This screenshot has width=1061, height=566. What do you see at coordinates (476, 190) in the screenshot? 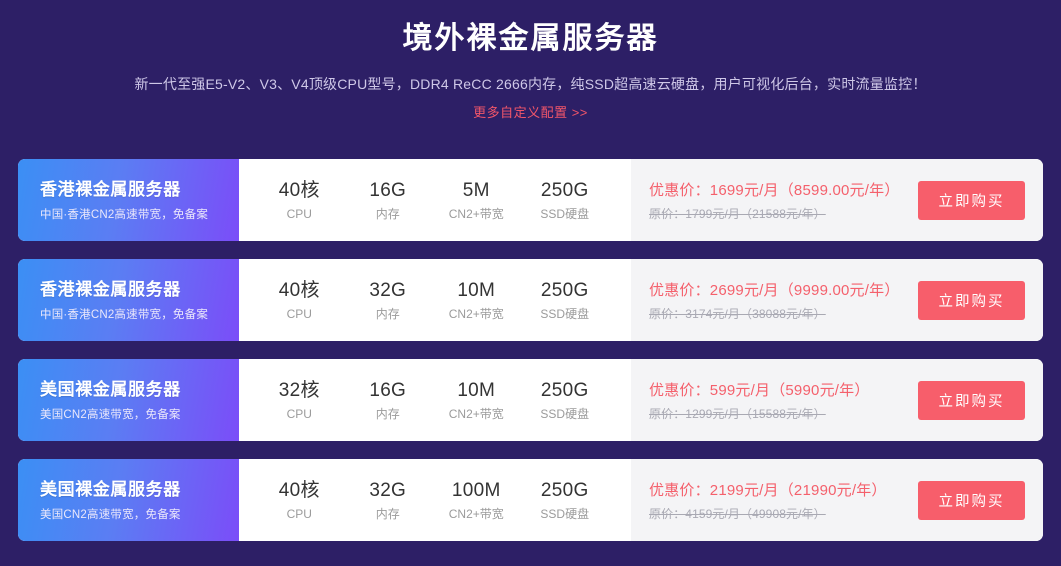
I see `spec-bandwidth-value: 5M` at bounding box center [476, 190].